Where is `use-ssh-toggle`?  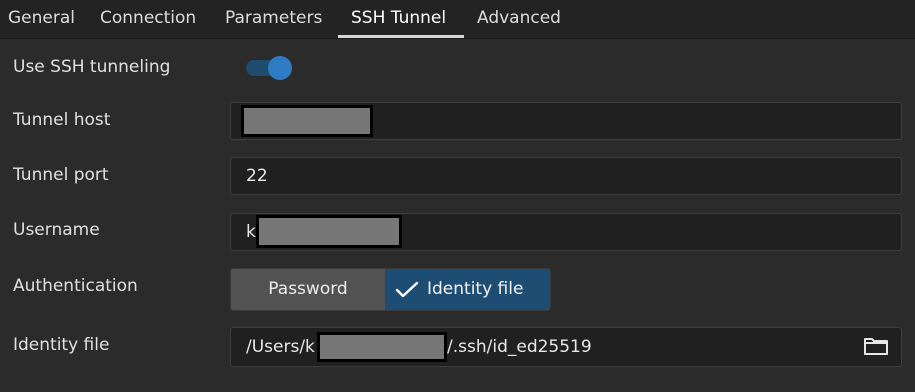 use-ssh-toggle is located at coordinates (269, 68).